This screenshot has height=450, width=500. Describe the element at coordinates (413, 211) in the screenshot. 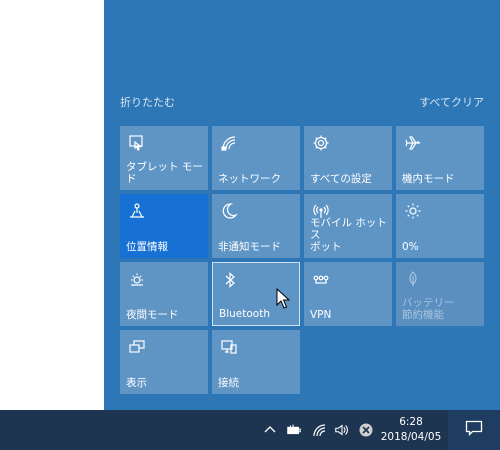

I see `brightness-icon` at that location.